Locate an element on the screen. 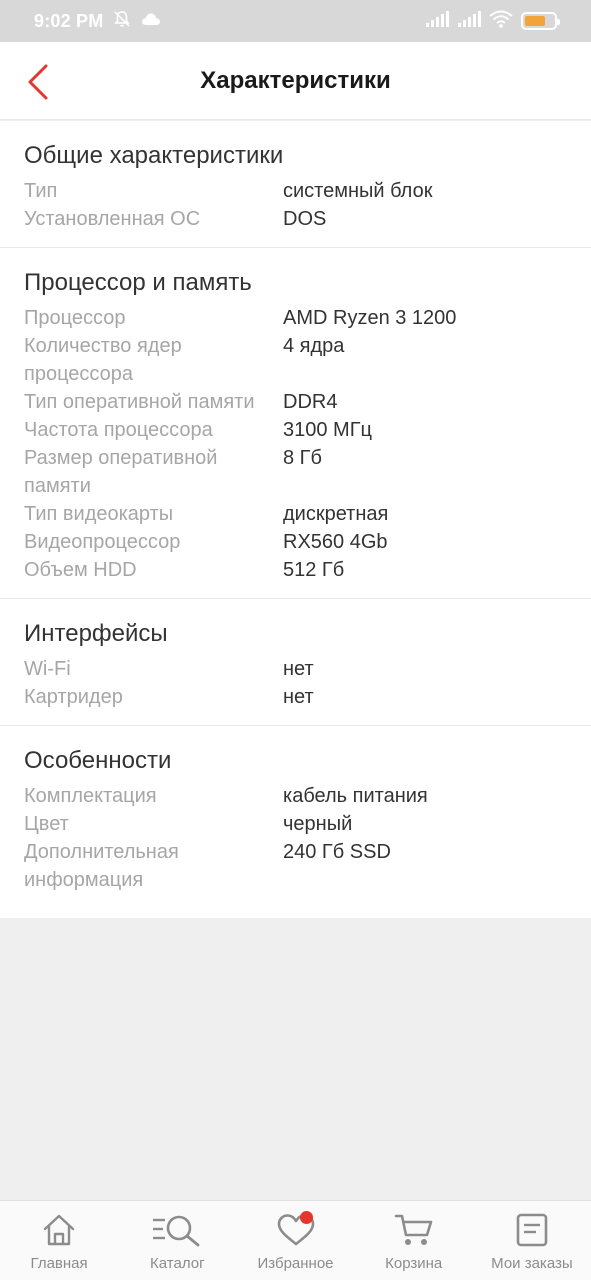 The image size is (591, 1280). section-title: Процессор и память is located at coordinates (138, 282).